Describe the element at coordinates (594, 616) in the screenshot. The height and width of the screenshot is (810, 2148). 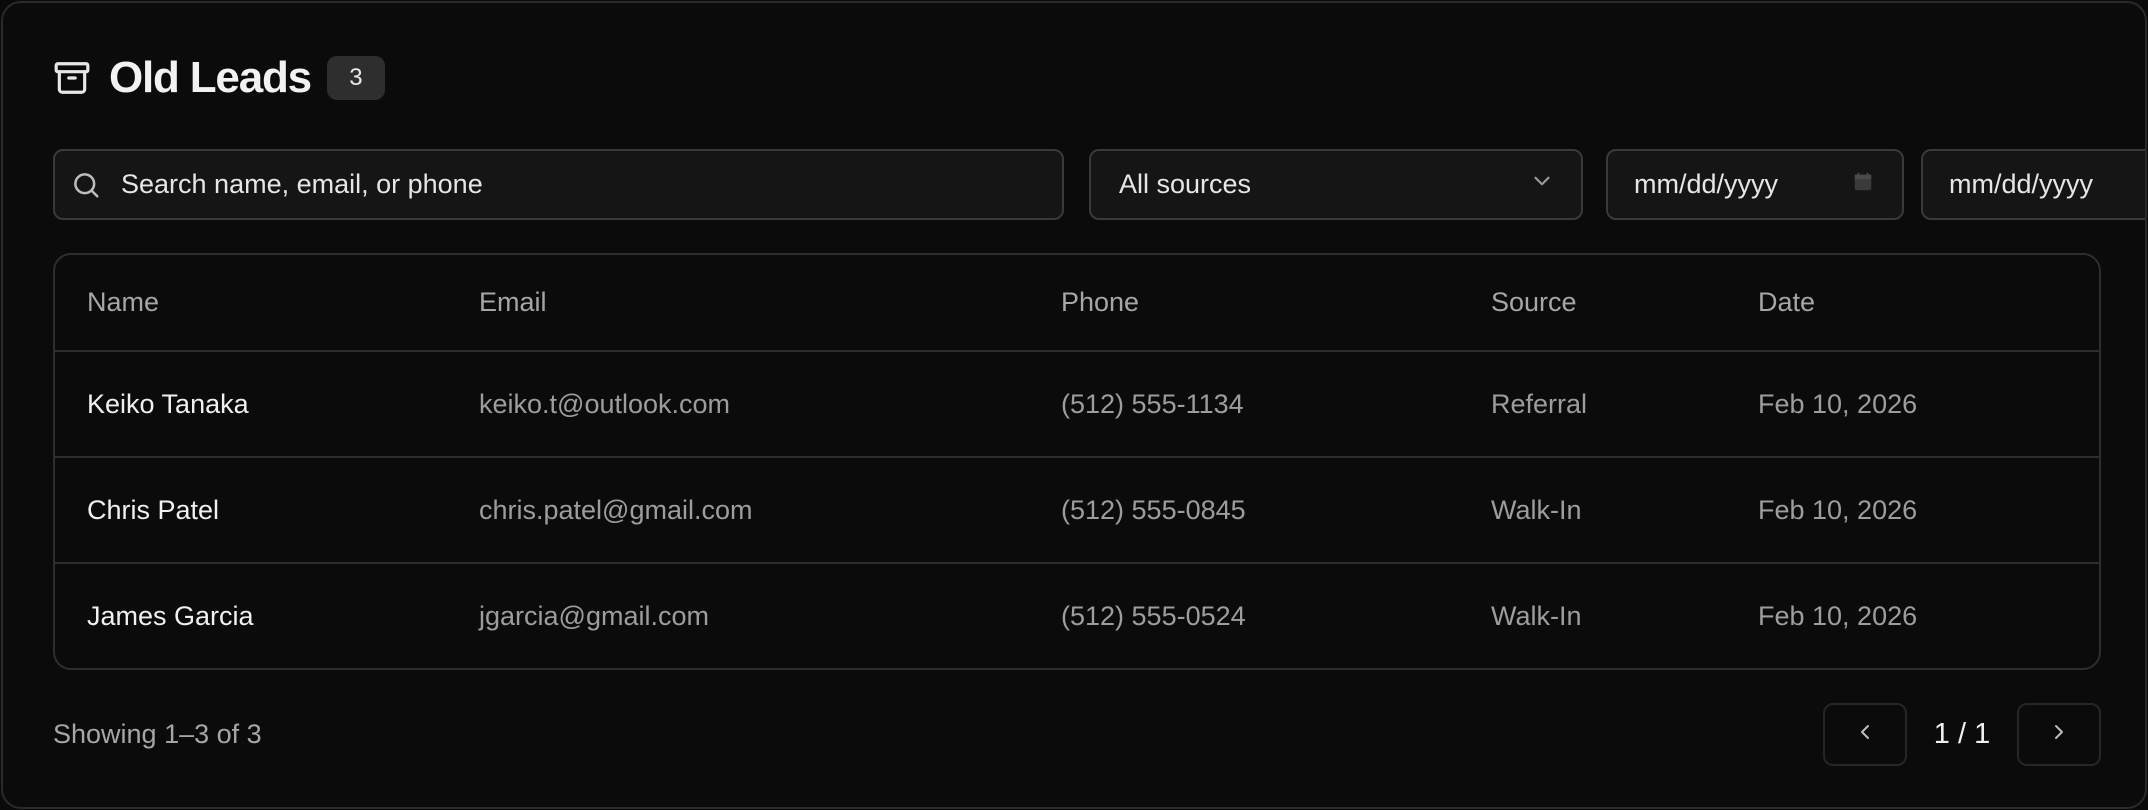
I see `lead-email: jgarcia@gmail.com` at that location.